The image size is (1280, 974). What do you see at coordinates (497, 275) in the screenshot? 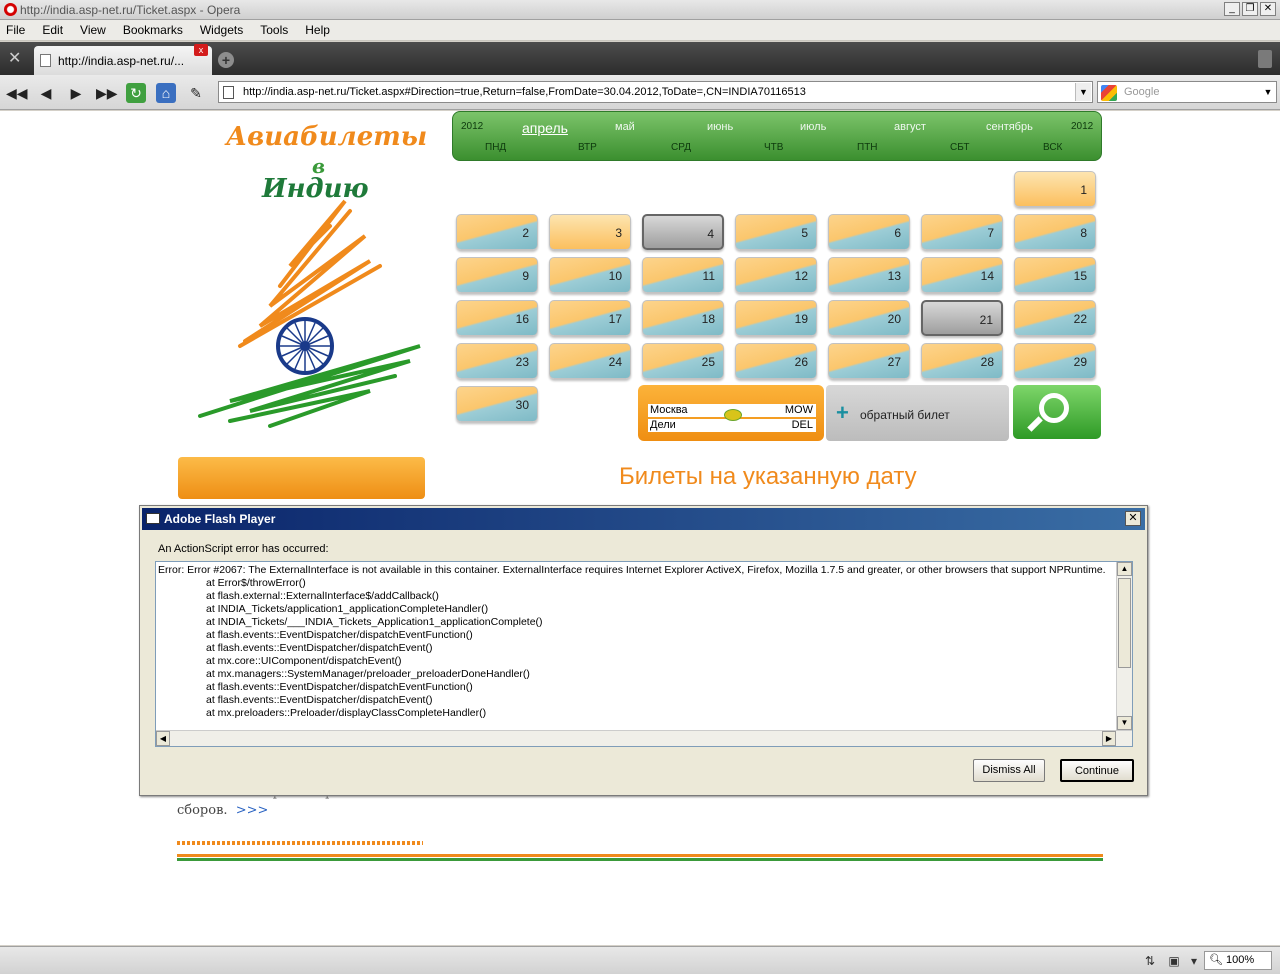
I see `calendar-day-9: 9` at bounding box center [497, 275].